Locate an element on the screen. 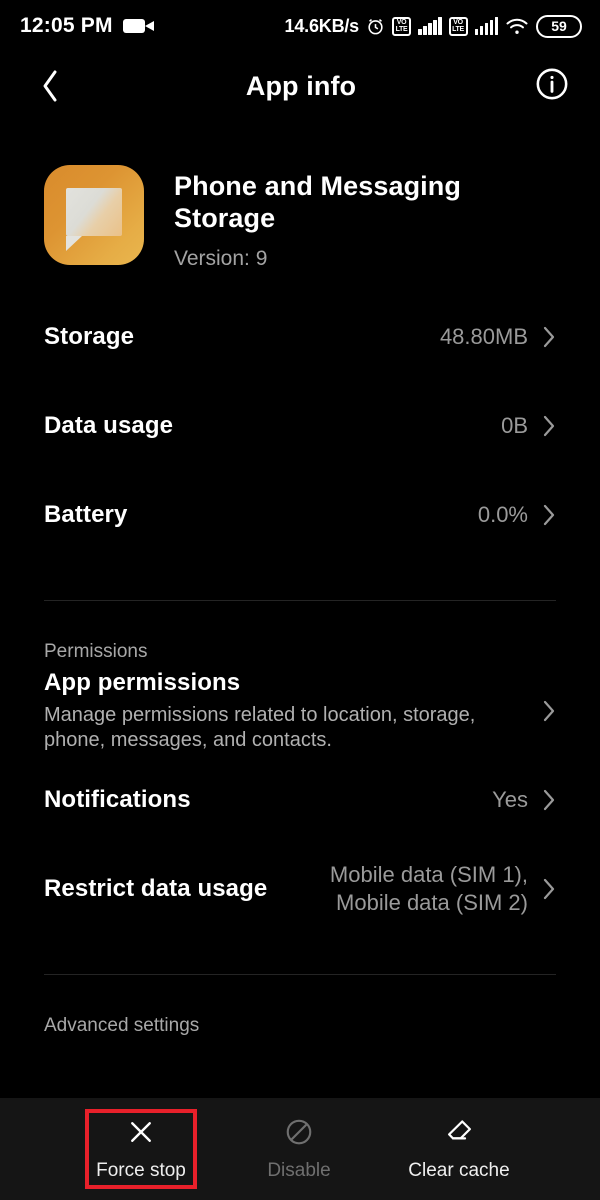 Image resolution: width=600 pixels, height=1200 pixels. sim1-volte-icon: VO LTE is located at coordinates (401, 26).